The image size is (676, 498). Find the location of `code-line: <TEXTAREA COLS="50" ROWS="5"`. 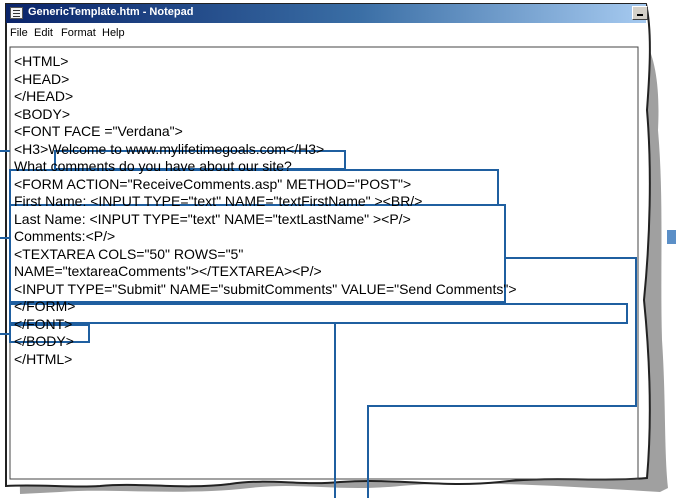

code-line: <TEXTAREA COLS="50" ROWS="5" is located at coordinates (129, 253).